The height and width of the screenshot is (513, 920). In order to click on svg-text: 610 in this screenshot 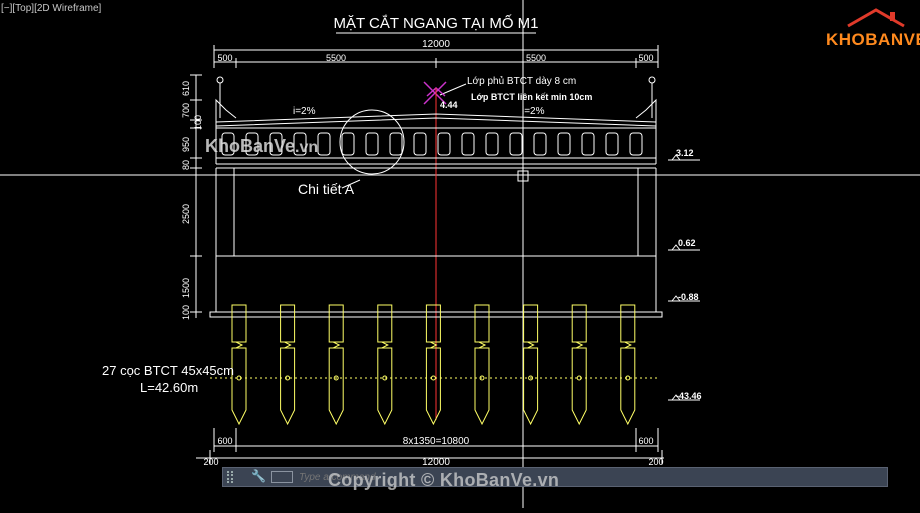, I will do `click(186, 88)`.